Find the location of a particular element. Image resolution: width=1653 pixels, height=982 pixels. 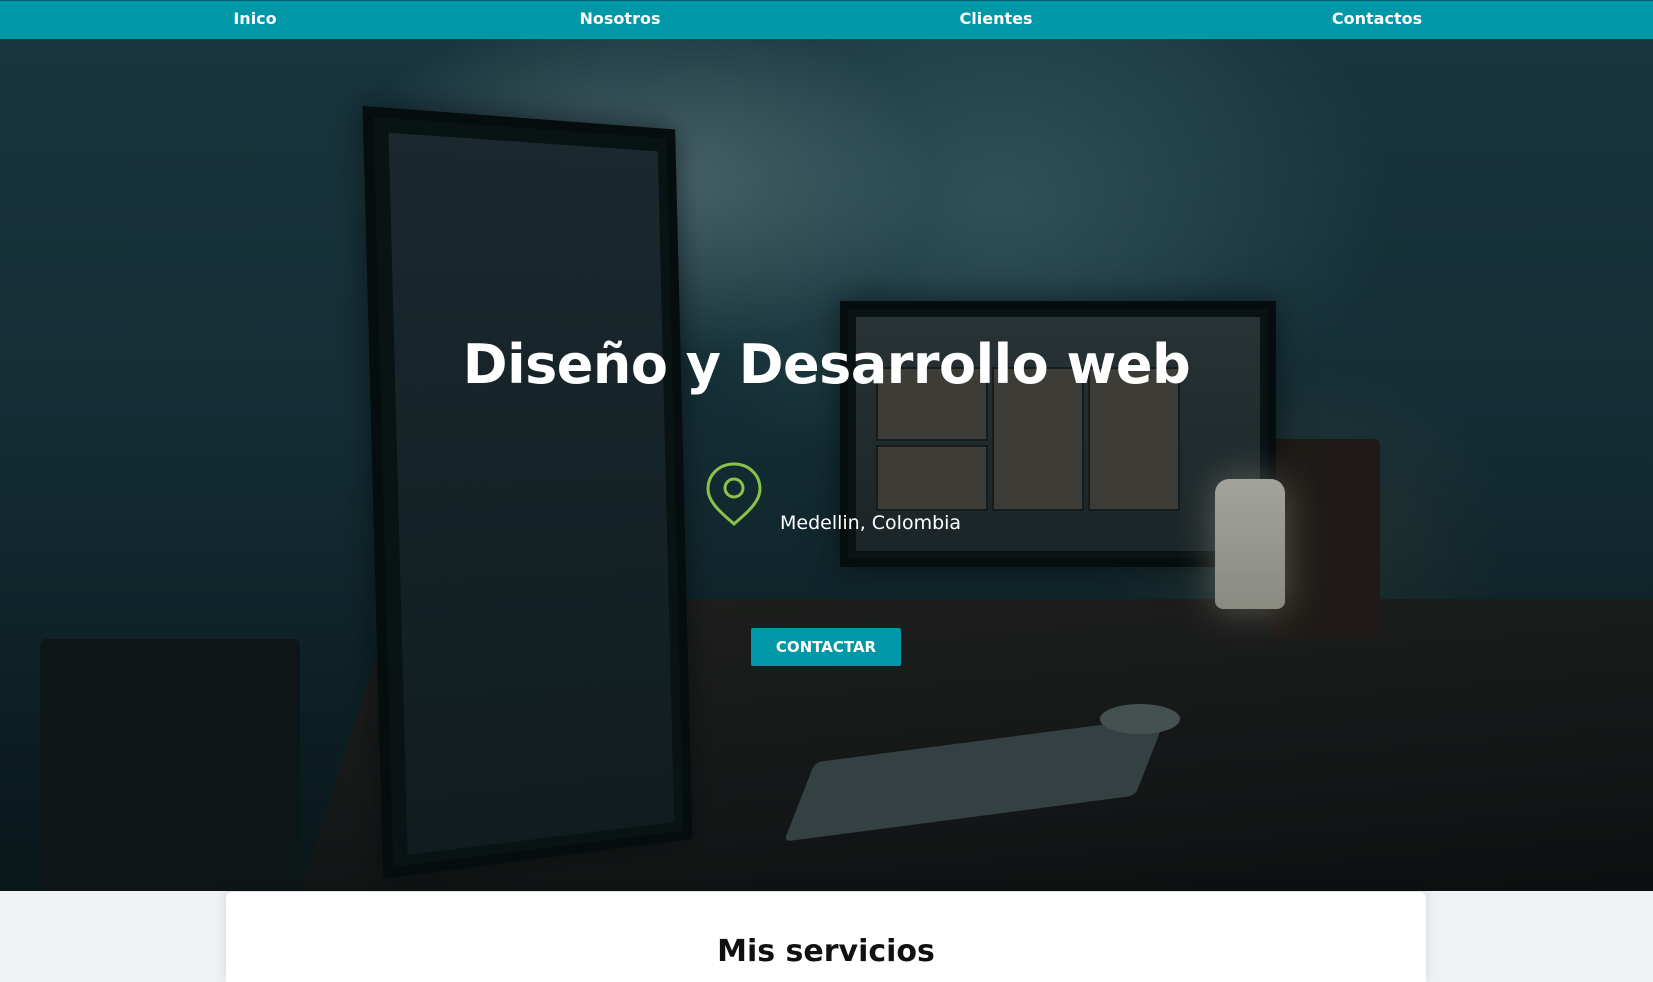

nav-item-inicio: Inico is located at coordinates (254, 18).